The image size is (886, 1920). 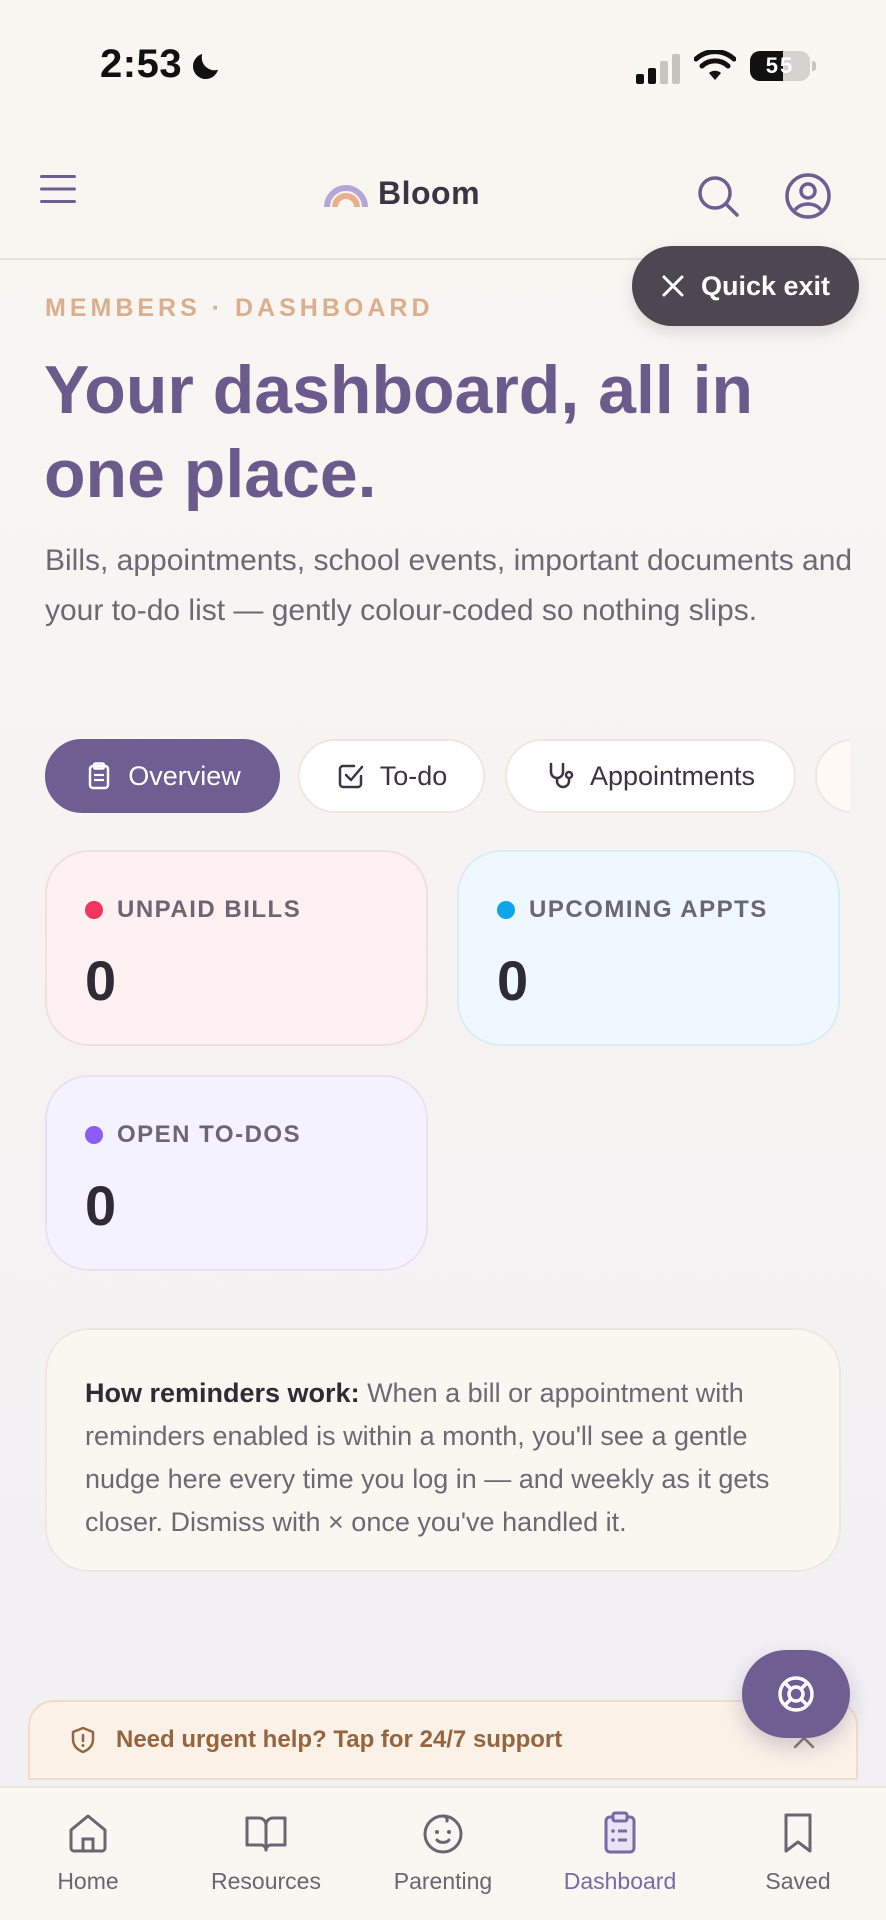 What do you see at coordinates (266, 1881) in the screenshot?
I see `nav-resources-label: Resources` at bounding box center [266, 1881].